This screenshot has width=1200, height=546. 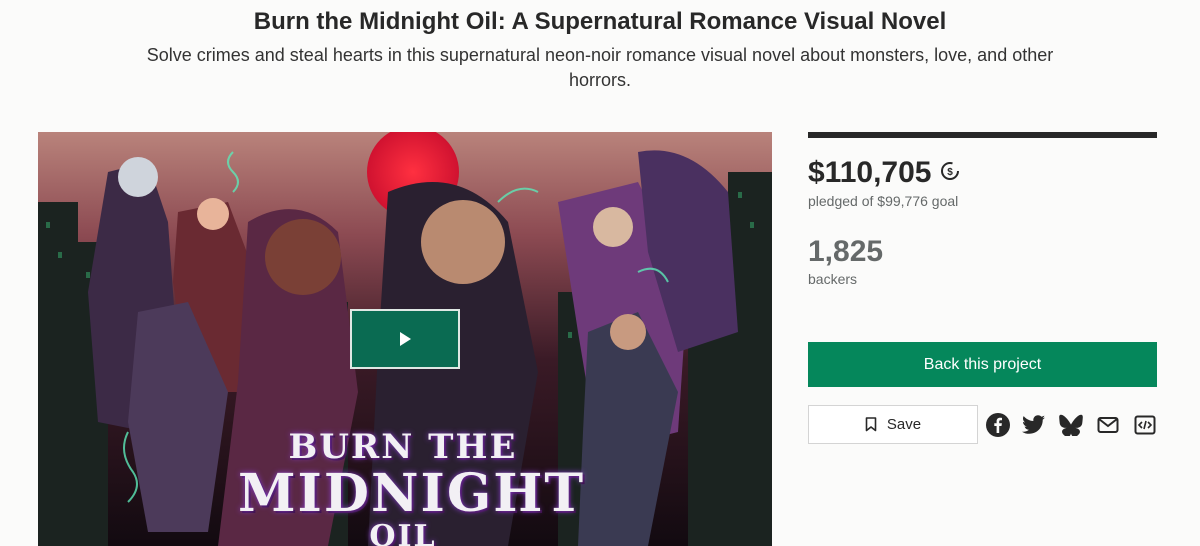 I want to click on twitter-icon, so click(x=1034, y=425).